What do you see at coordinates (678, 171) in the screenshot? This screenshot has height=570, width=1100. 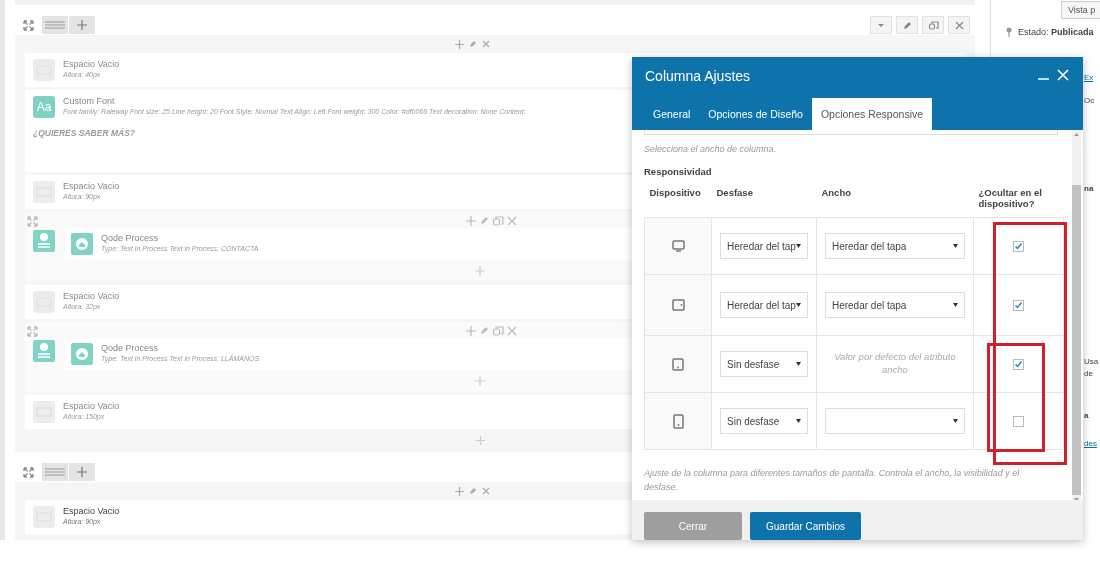 I see `section-label: Responsividad` at bounding box center [678, 171].